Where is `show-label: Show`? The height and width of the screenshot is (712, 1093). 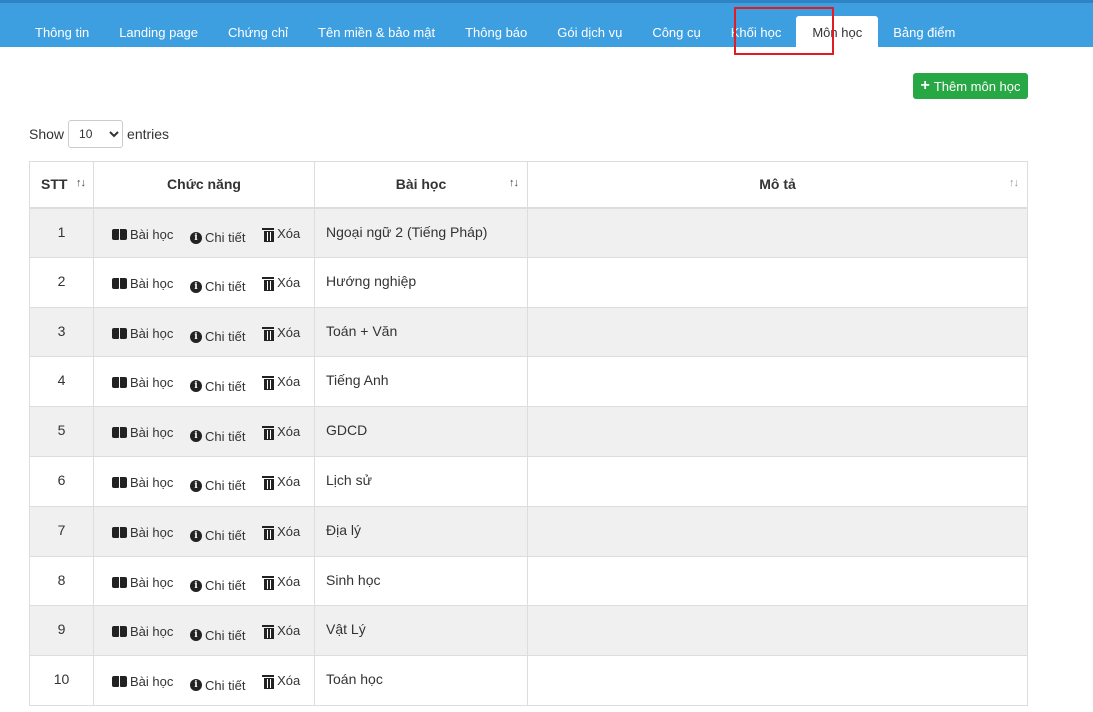 show-label: Show is located at coordinates (47, 134).